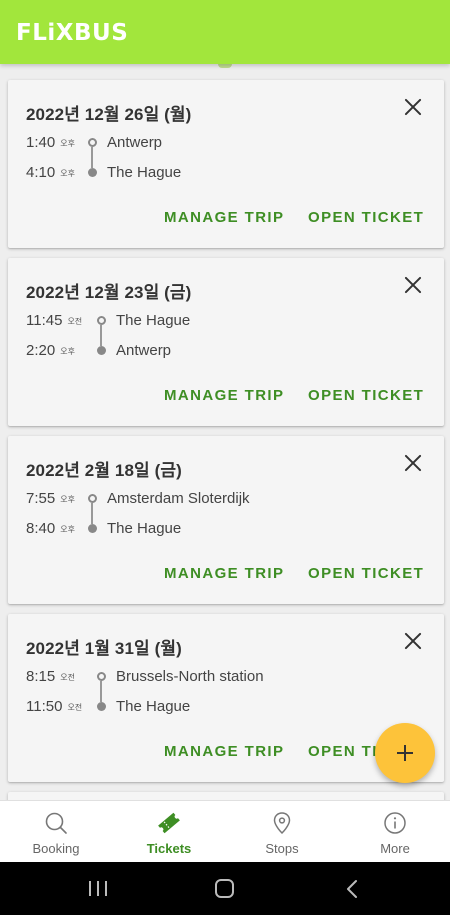 The image size is (450, 915). What do you see at coordinates (109, 114) in the screenshot?
I see `trip-date: 2022년 12월 26일 (월)` at bounding box center [109, 114].